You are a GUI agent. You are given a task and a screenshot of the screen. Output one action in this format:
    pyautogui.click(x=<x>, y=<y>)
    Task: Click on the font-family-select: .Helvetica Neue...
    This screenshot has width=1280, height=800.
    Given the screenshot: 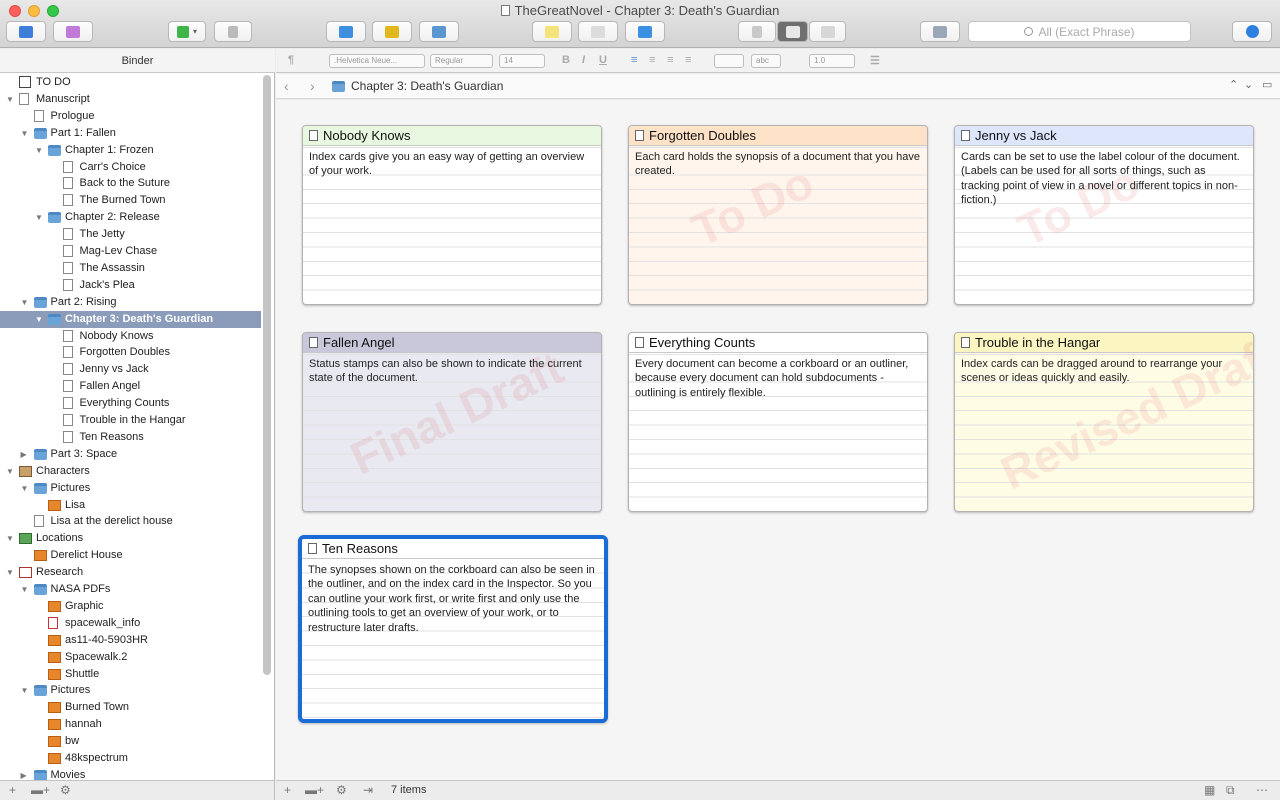 What is the action you would take?
    pyautogui.click(x=377, y=61)
    